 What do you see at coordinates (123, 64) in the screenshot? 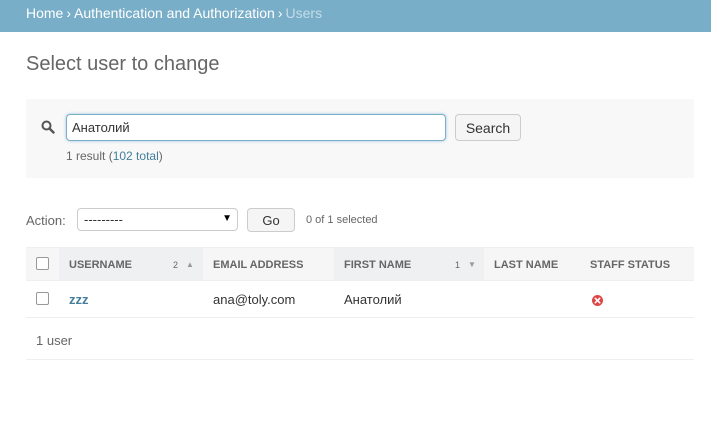
I see `page-title: Select user to change` at bounding box center [123, 64].